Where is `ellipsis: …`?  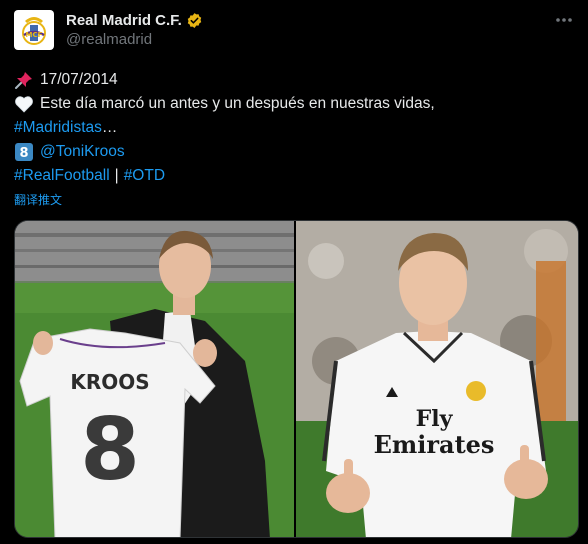 ellipsis: … is located at coordinates (109, 127).